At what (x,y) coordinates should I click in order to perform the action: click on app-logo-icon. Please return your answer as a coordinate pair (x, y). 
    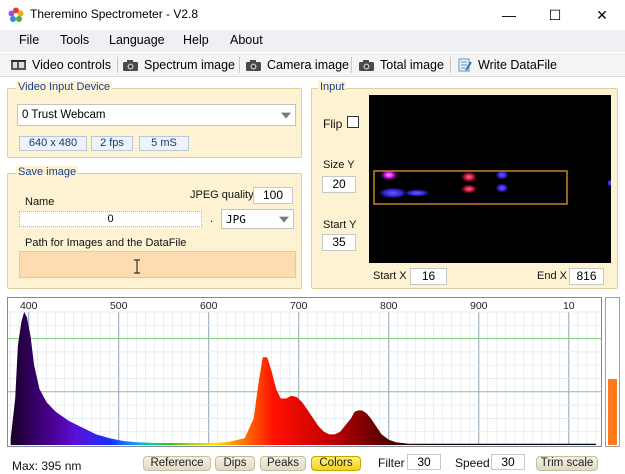
    Looking at the image, I should click on (16, 14).